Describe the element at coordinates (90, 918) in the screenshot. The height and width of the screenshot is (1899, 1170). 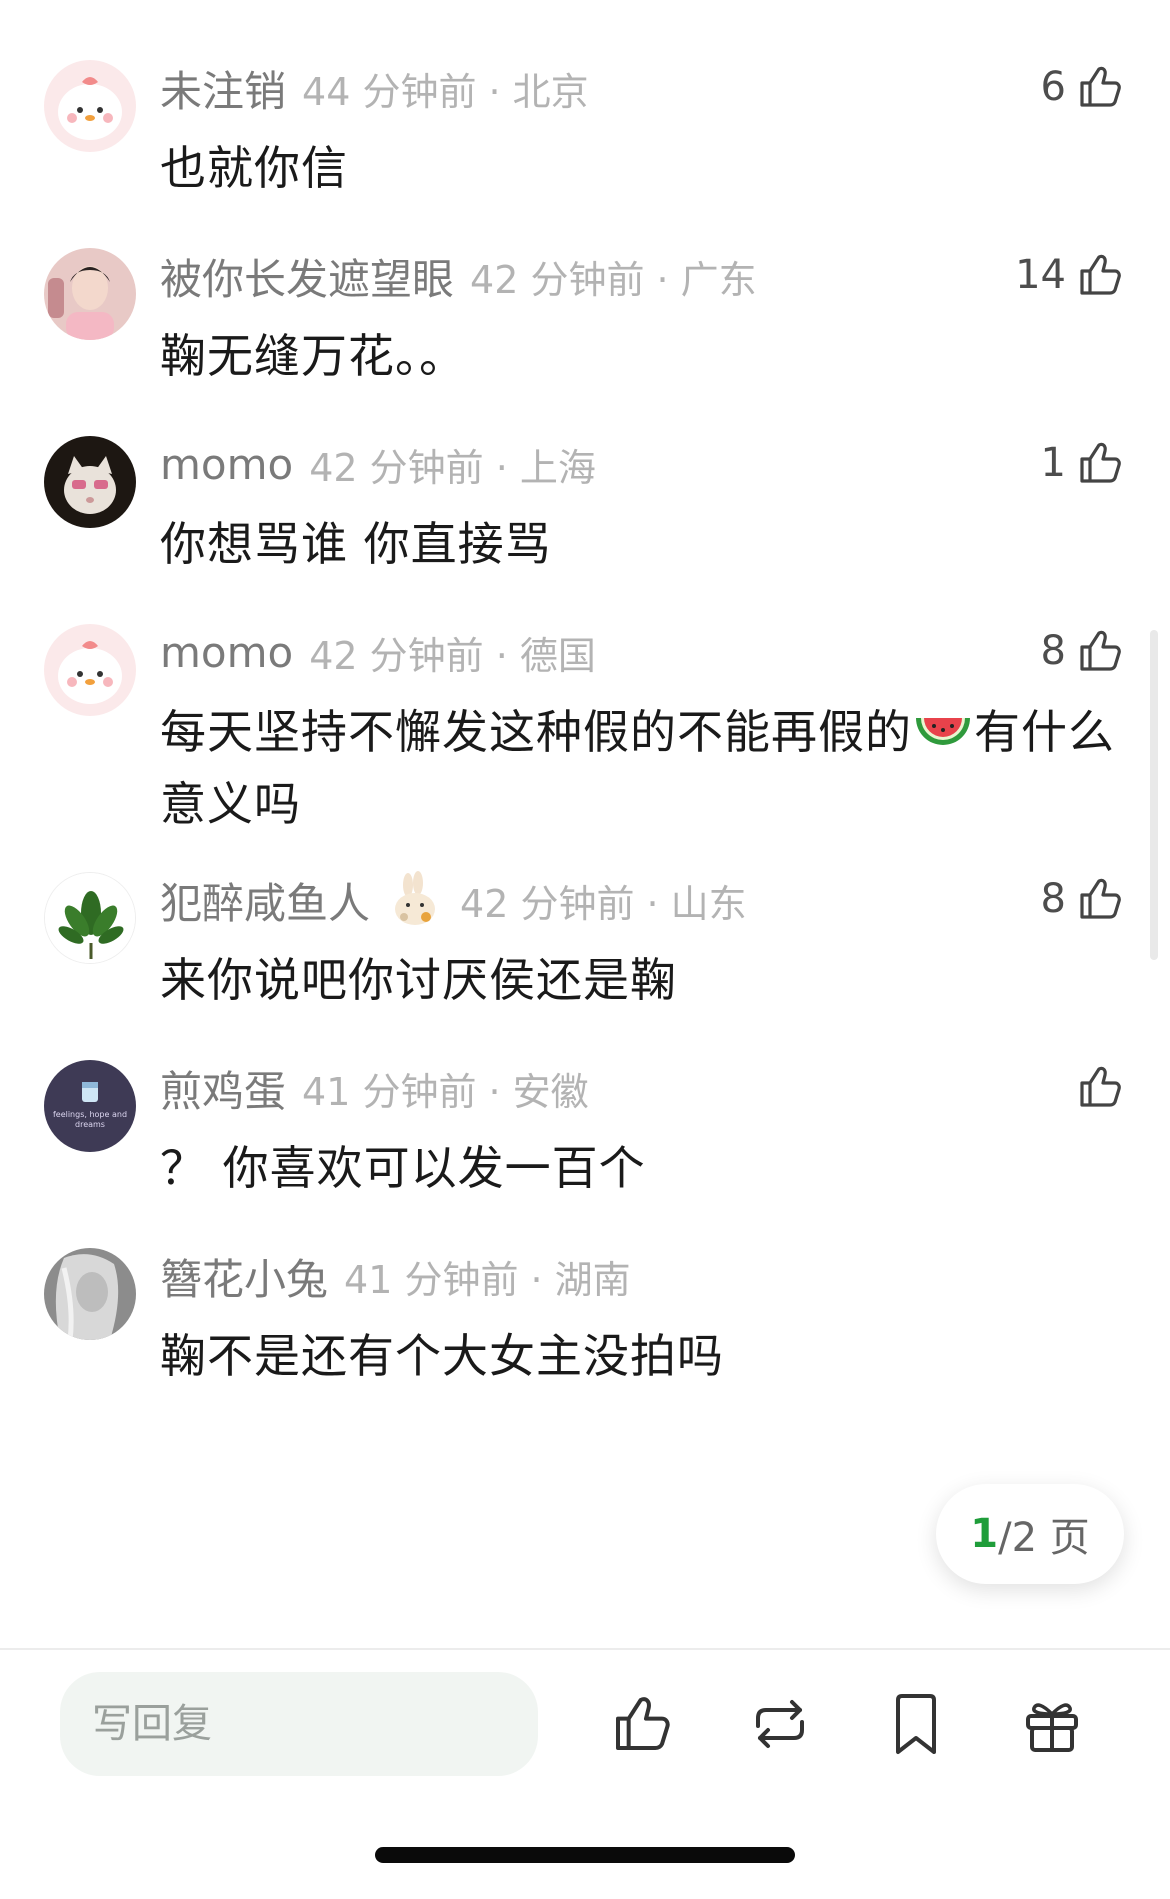
I see `green-leaves-avatar` at that location.